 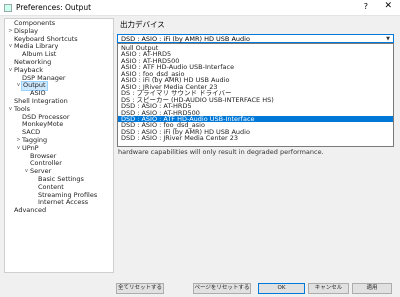 What do you see at coordinates (8, 8) in the screenshot?
I see `app-icon` at bounding box center [8, 8].